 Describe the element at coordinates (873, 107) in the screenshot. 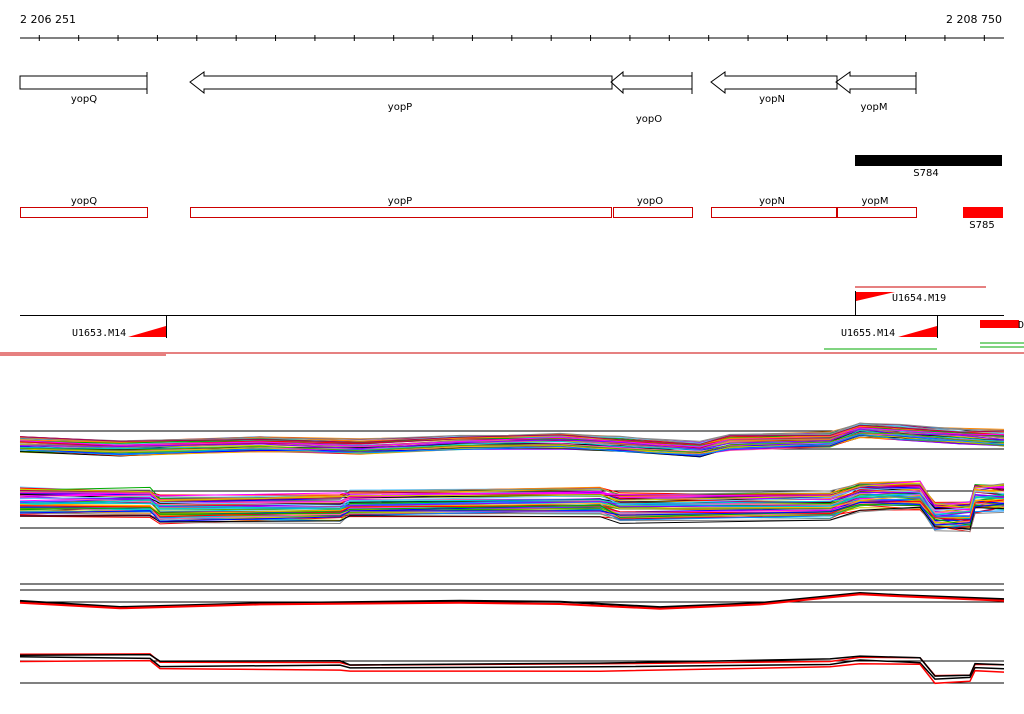

I see `gene-label: yopM` at that location.